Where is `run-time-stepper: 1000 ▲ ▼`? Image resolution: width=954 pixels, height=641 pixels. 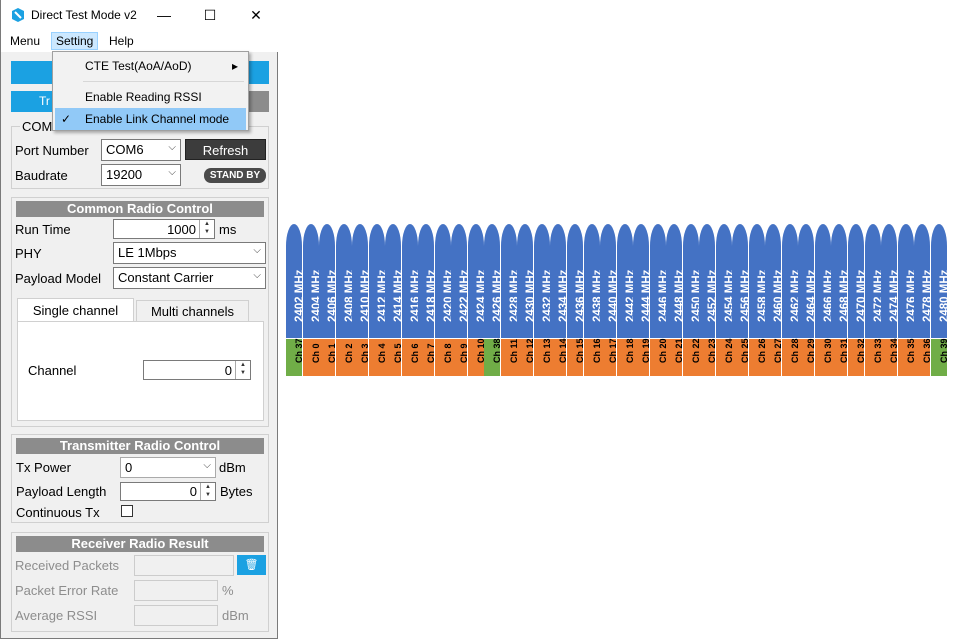 run-time-stepper: 1000 ▲ ▼ is located at coordinates (164, 229).